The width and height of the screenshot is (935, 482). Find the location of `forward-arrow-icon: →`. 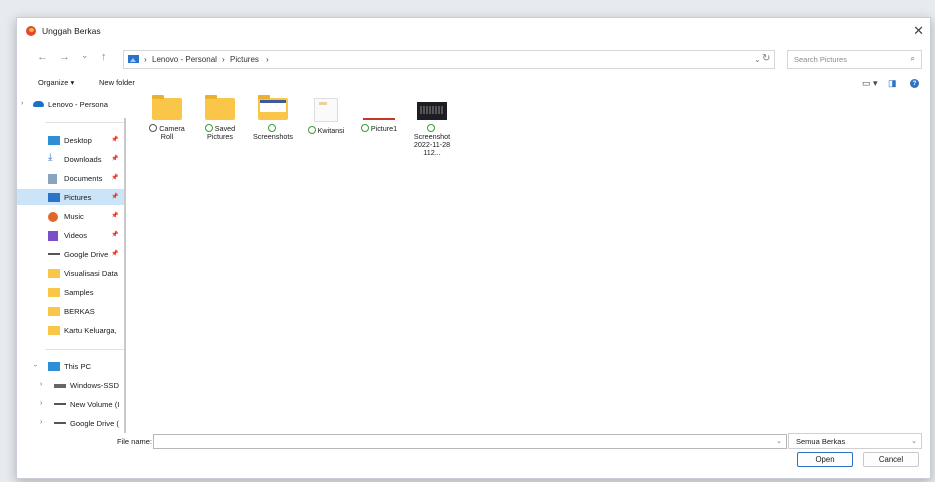

forward-arrow-icon: → is located at coordinates (64, 57).